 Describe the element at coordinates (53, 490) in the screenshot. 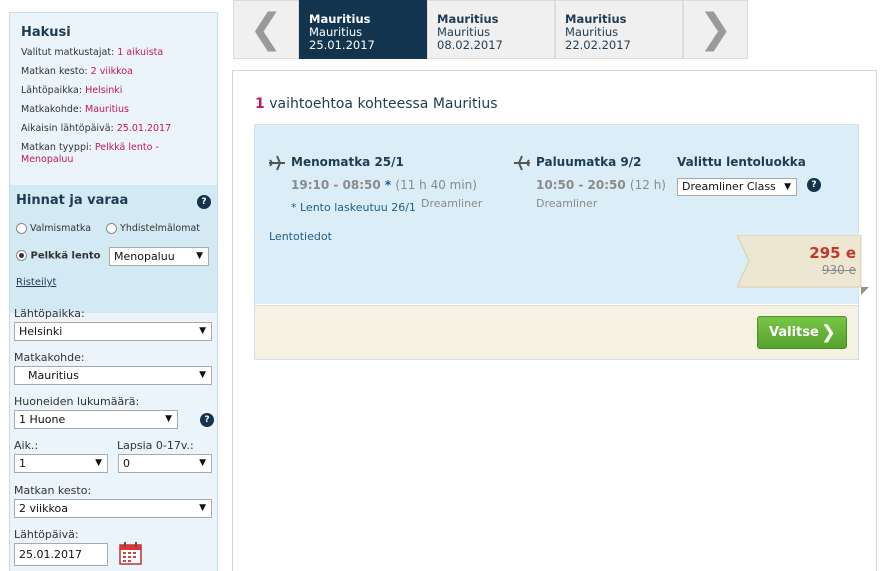

I see `duration-label: Matkan kesto:` at that location.